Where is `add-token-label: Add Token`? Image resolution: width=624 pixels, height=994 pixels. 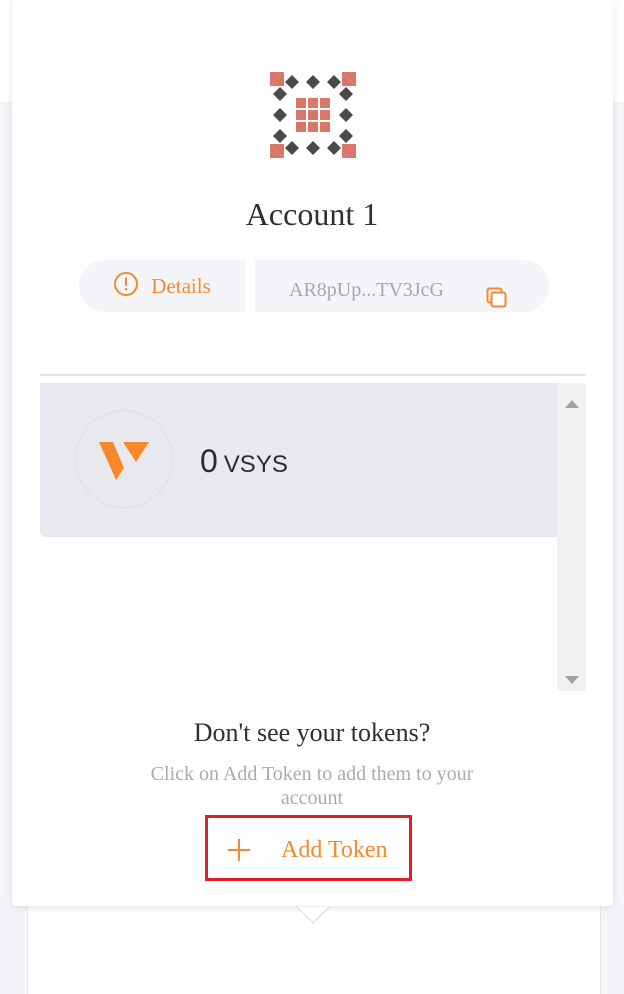
add-token-label: Add Token is located at coordinates (334, 850).